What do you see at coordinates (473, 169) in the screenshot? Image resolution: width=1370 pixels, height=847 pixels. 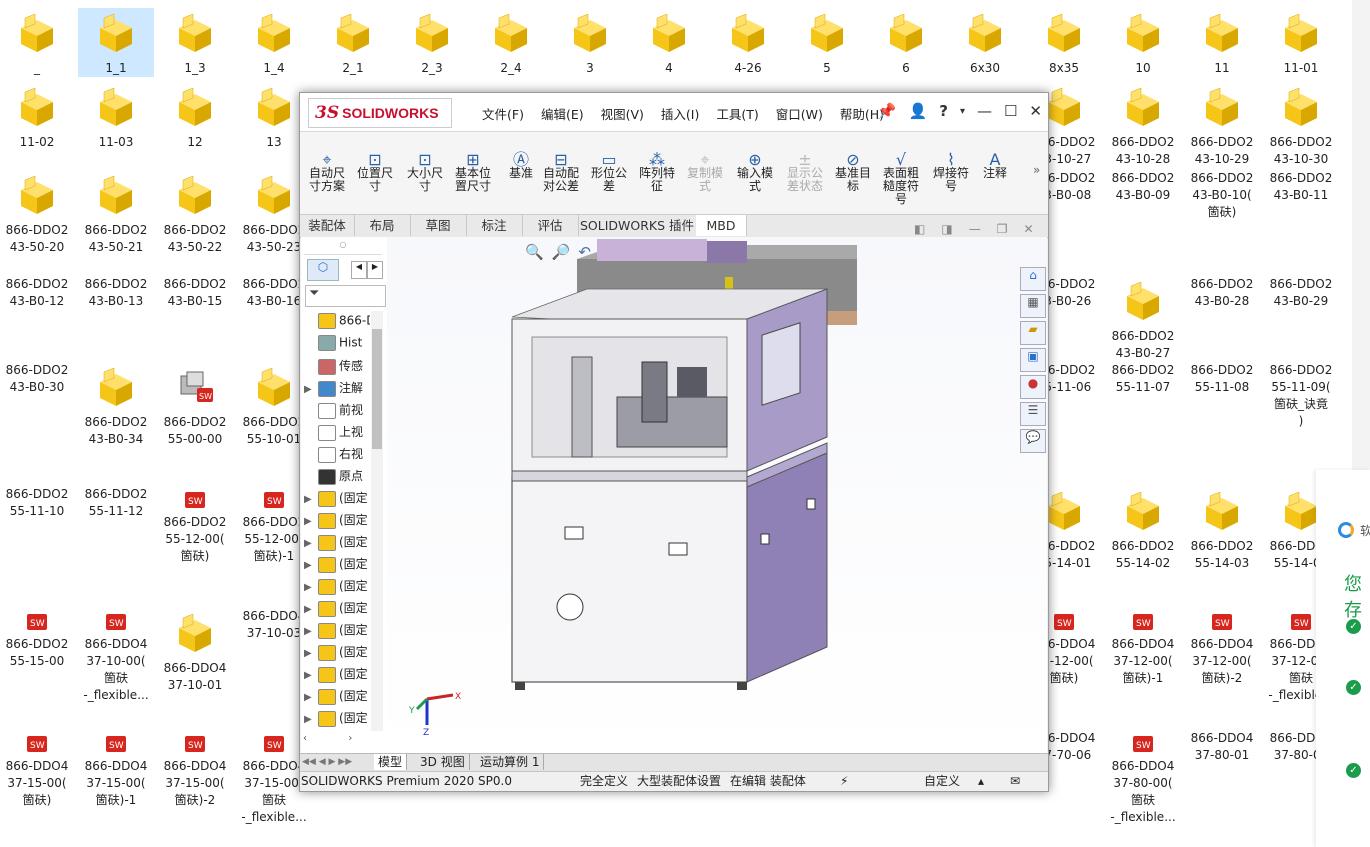 I see `command-button: ⊞ 基本位 置尺寸` at bounding box center [473, 169].